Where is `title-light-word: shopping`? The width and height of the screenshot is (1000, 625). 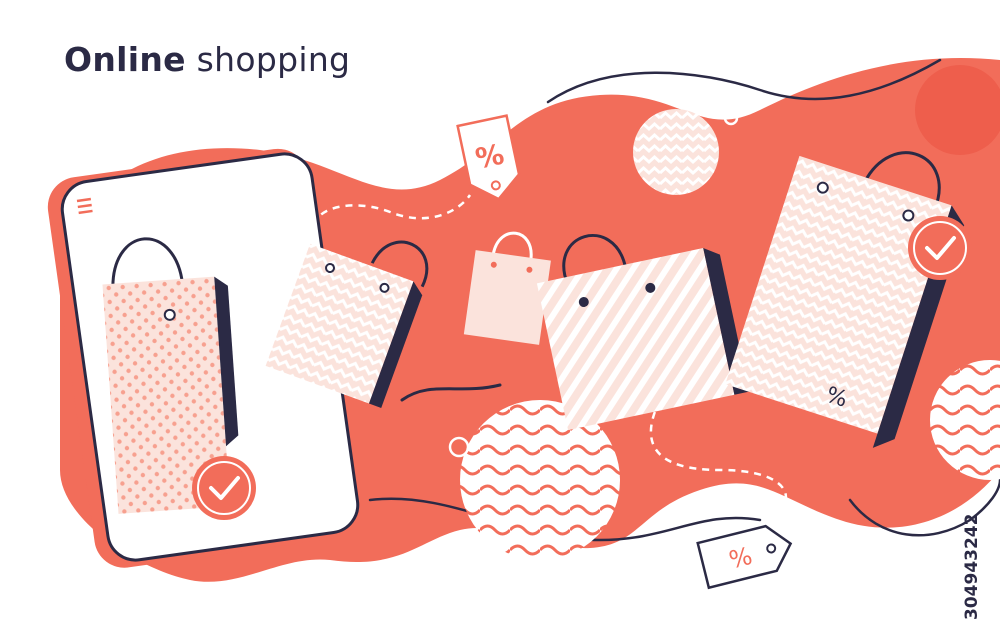
title-light-word: shopping is located at coordinates (273, 59).